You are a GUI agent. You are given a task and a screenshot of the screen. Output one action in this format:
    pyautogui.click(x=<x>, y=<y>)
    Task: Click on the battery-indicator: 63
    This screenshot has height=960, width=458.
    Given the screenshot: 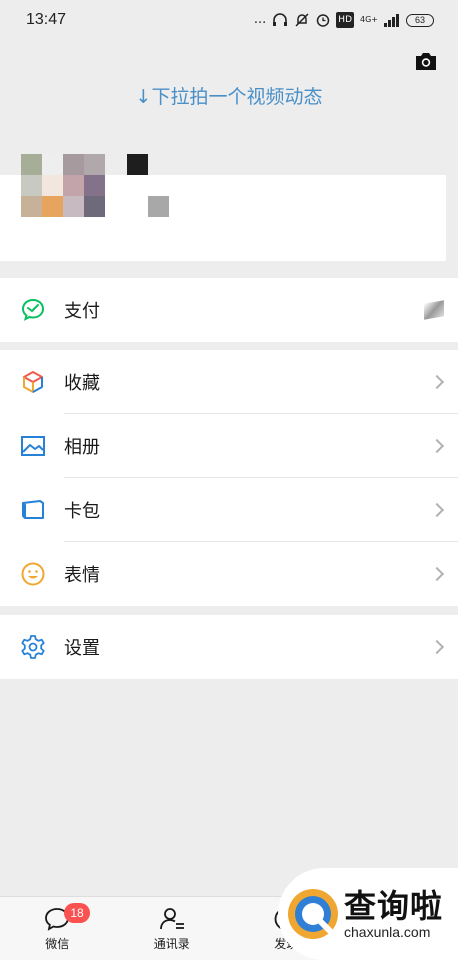 What is the action you would take?
    pyautogui.click(x=420, y=20)
    